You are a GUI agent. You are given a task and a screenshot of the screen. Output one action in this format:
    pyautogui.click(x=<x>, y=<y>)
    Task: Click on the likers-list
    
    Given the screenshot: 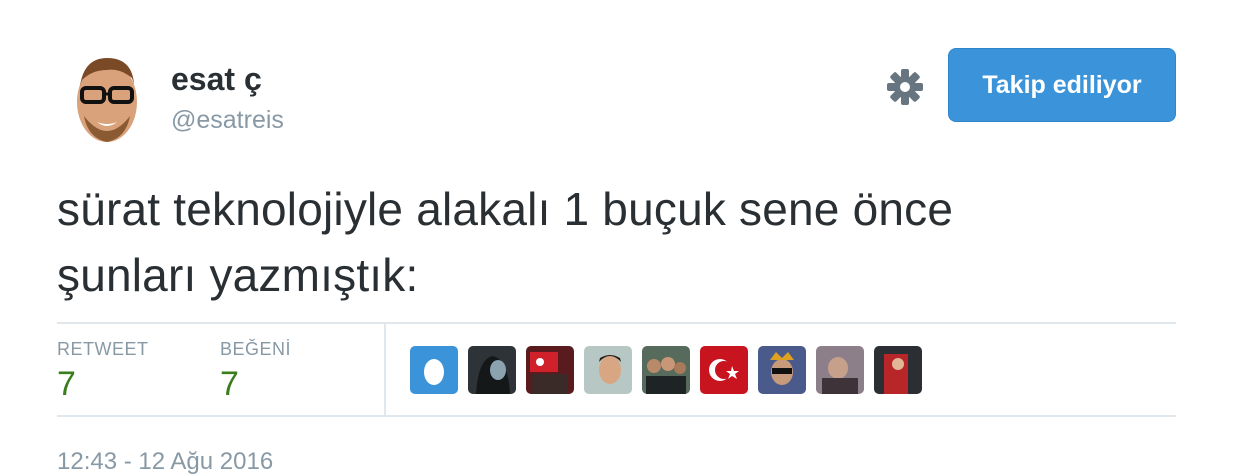 What is the action you would take?
    pyautogui.click(x=666, y=370)
    